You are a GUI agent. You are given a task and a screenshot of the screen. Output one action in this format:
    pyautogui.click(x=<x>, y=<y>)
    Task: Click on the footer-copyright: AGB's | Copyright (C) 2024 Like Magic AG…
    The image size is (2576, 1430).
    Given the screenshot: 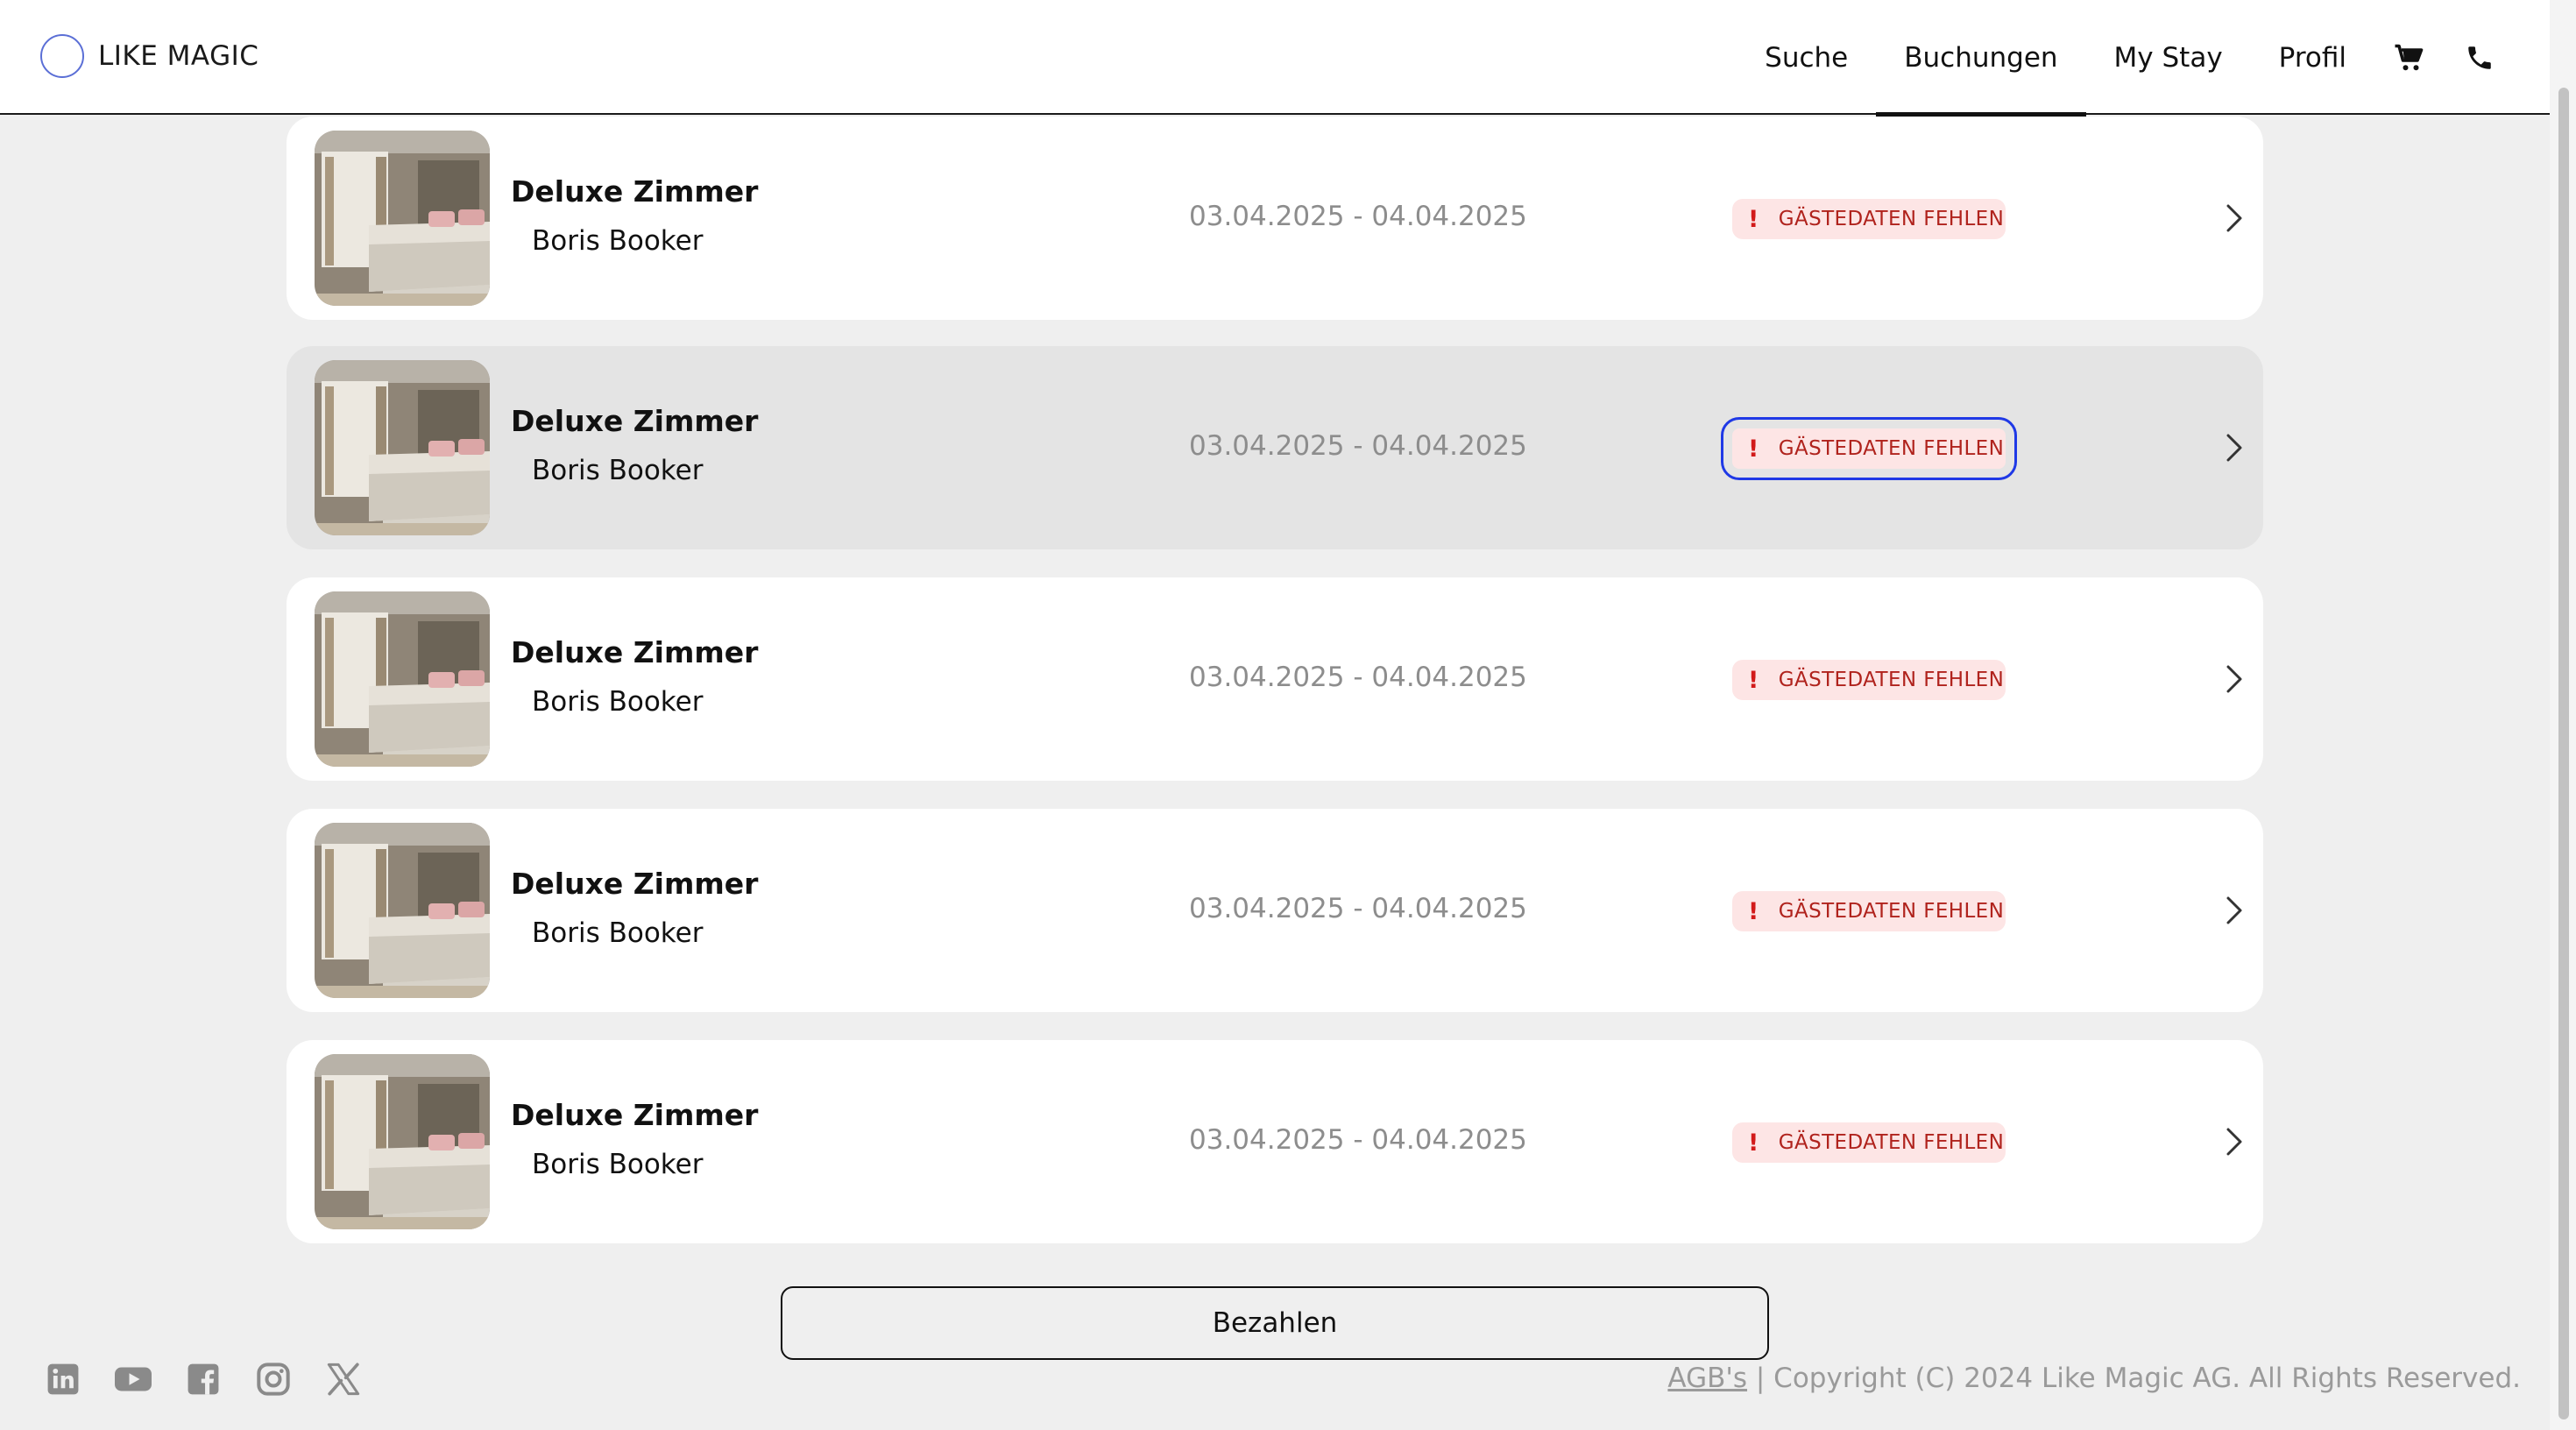 What is the action you would take?
    pyautogui.click(x=2094, y=1378)
    